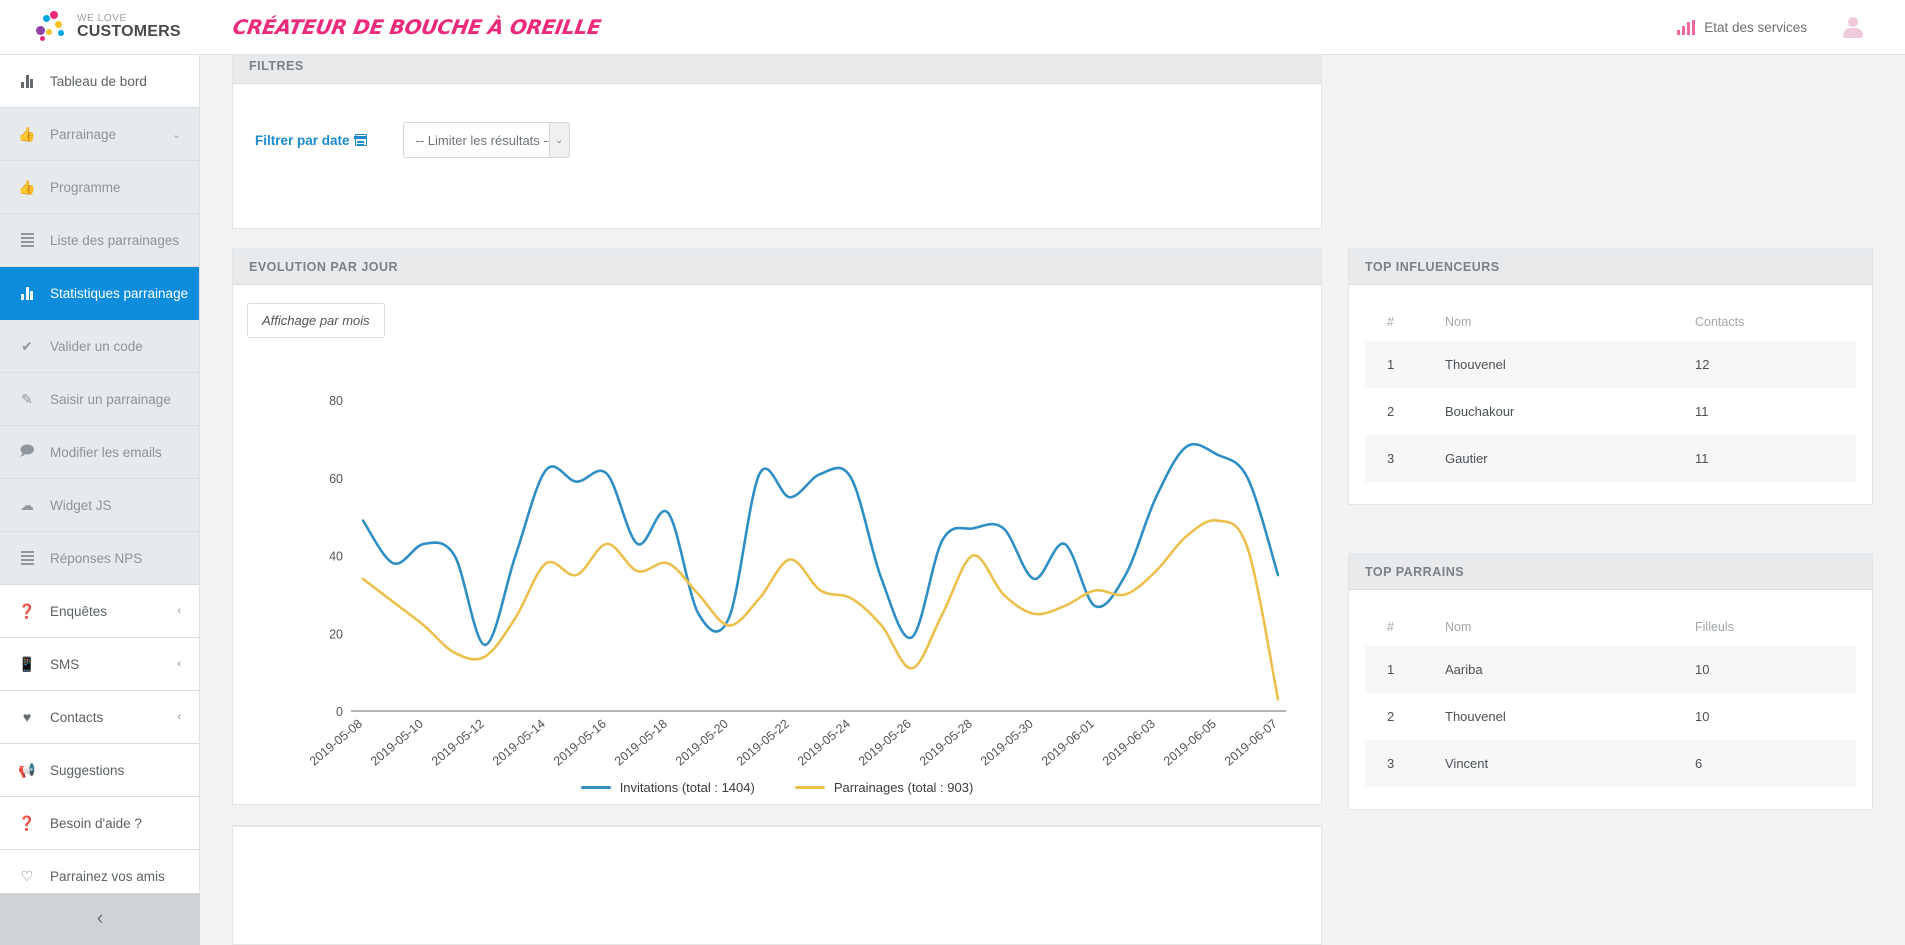  I want to click on sidebar-item-saisir-un-parrainage: ✎ Saisir un parrainage, so click(99, 399).